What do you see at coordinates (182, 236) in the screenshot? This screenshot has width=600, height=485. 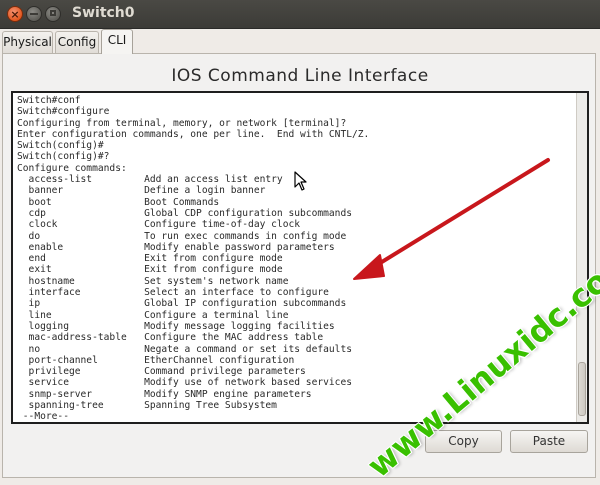 I see `terminal-line: do To run exec commands in config mode` at bounding box center [182, 236].